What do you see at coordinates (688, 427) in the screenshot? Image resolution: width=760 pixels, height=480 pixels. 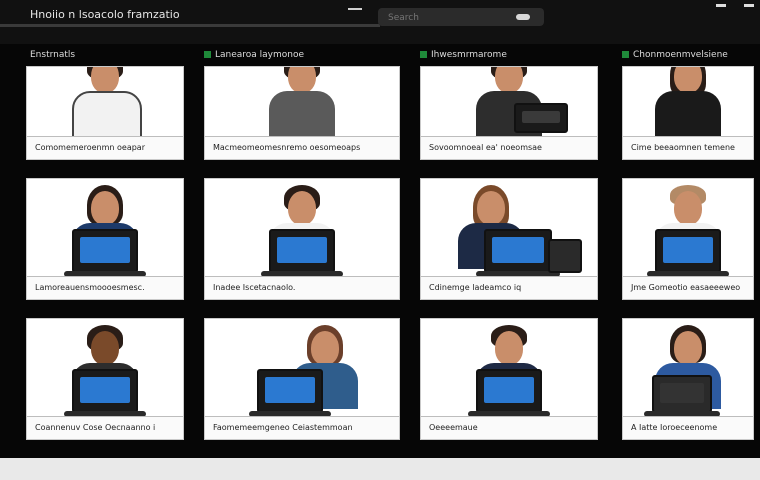 I see `participant-caption: A Iatte Ioroeceenome` at bounding box center [688, 427].